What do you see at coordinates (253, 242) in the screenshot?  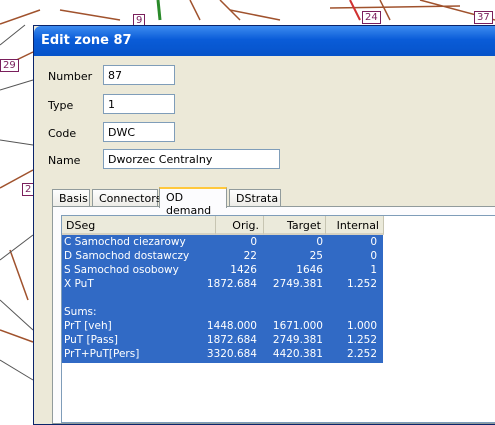 I see `cell-orig: 0` at bounding box center [253, 242].